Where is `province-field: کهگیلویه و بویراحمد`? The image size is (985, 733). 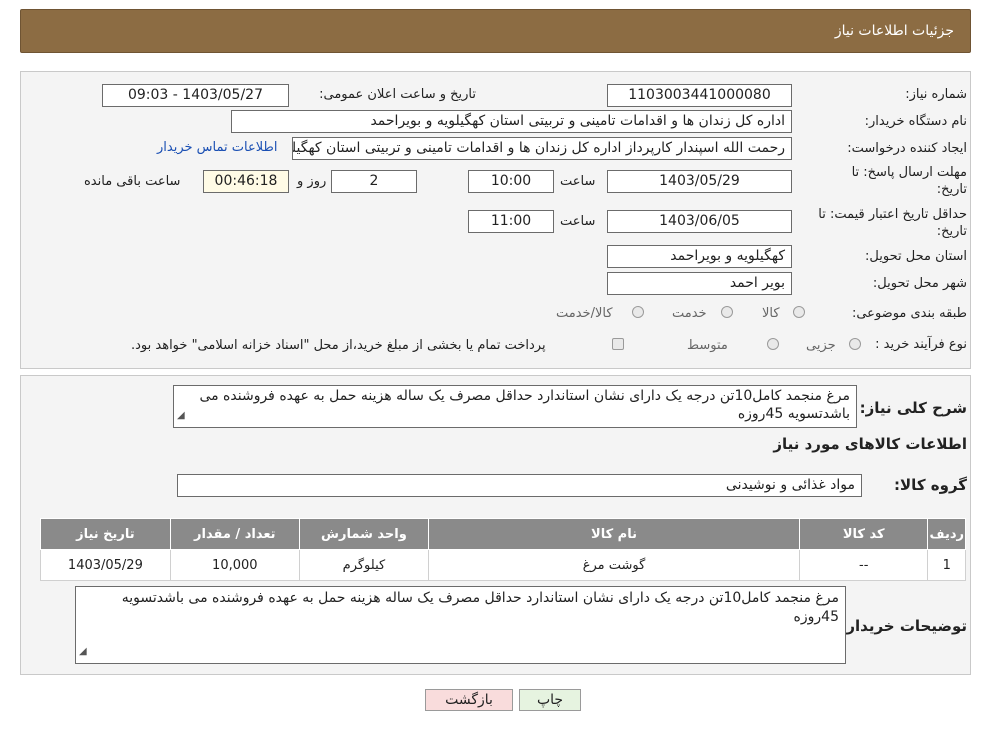
province-field: کهگیلویه و بویراحمد is located at coordinates (699, 256).